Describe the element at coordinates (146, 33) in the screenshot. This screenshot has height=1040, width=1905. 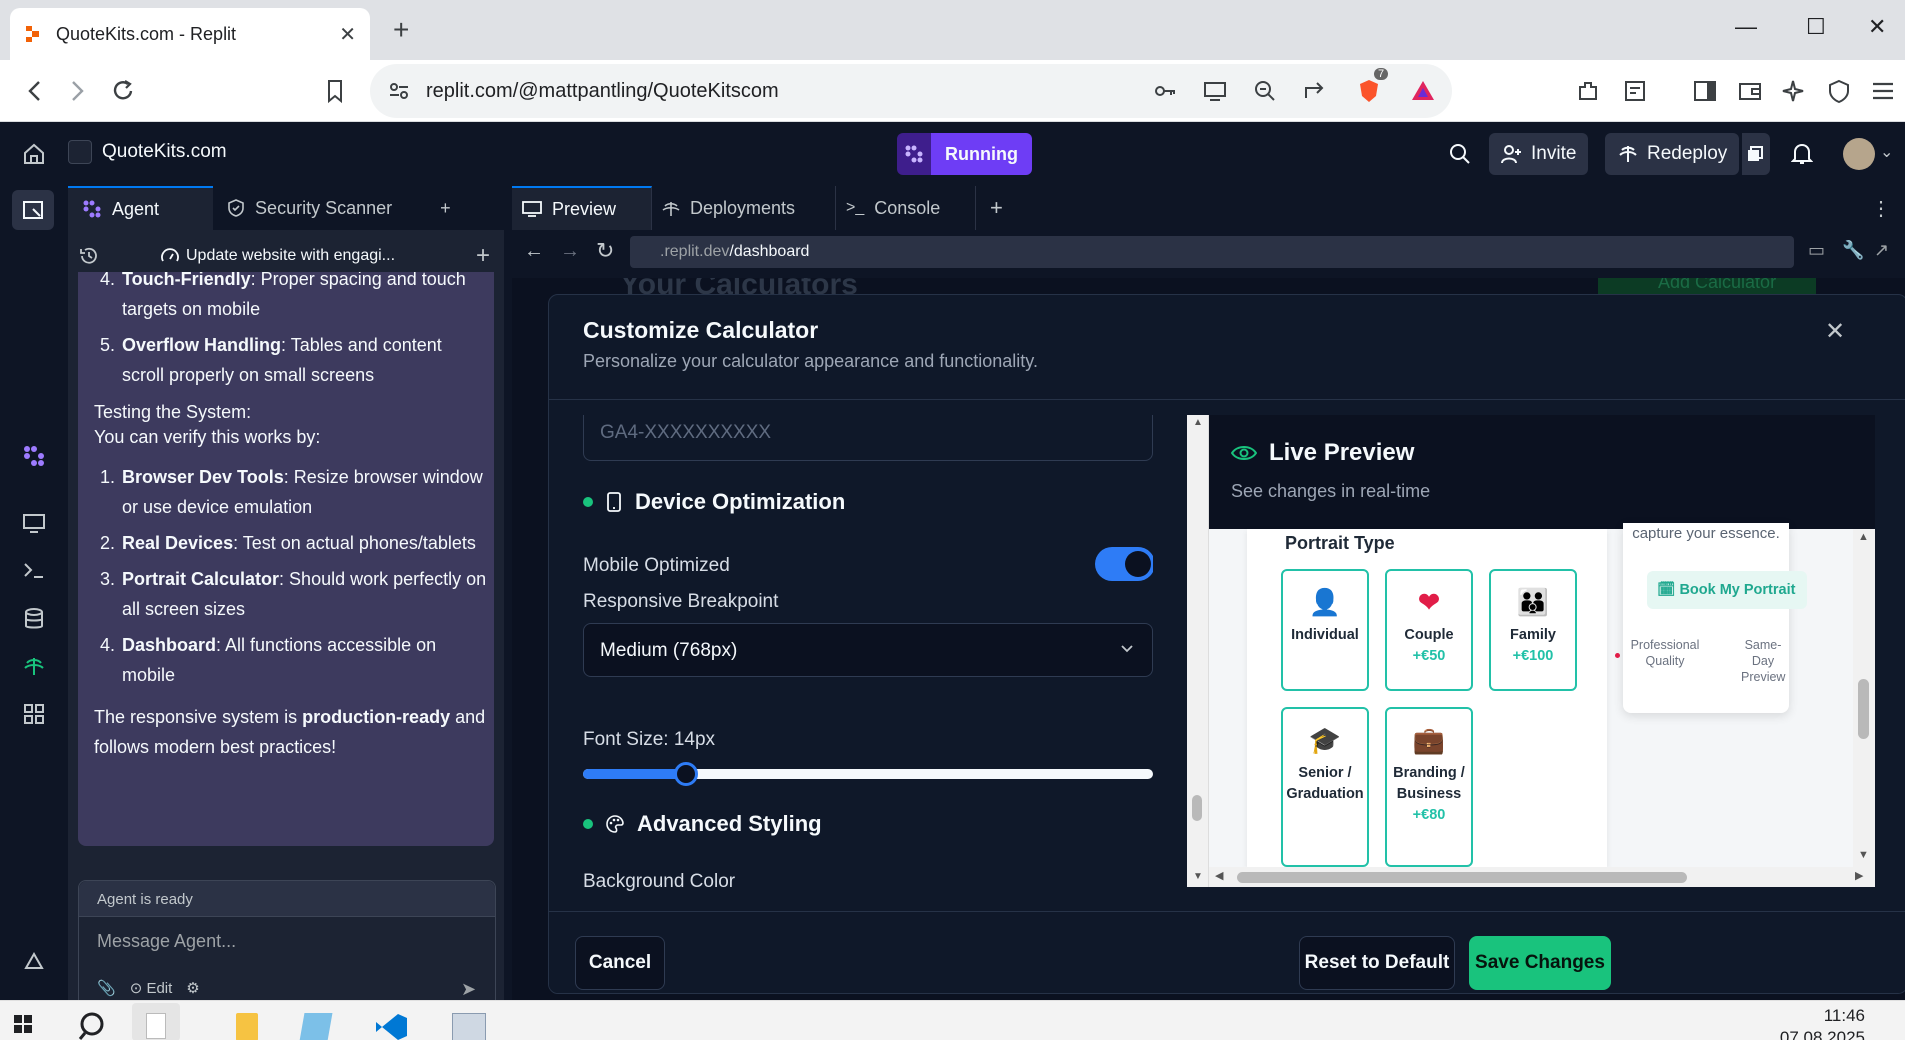
I see `browser-tab-title: QuoteKits.com - Replit` at that location.